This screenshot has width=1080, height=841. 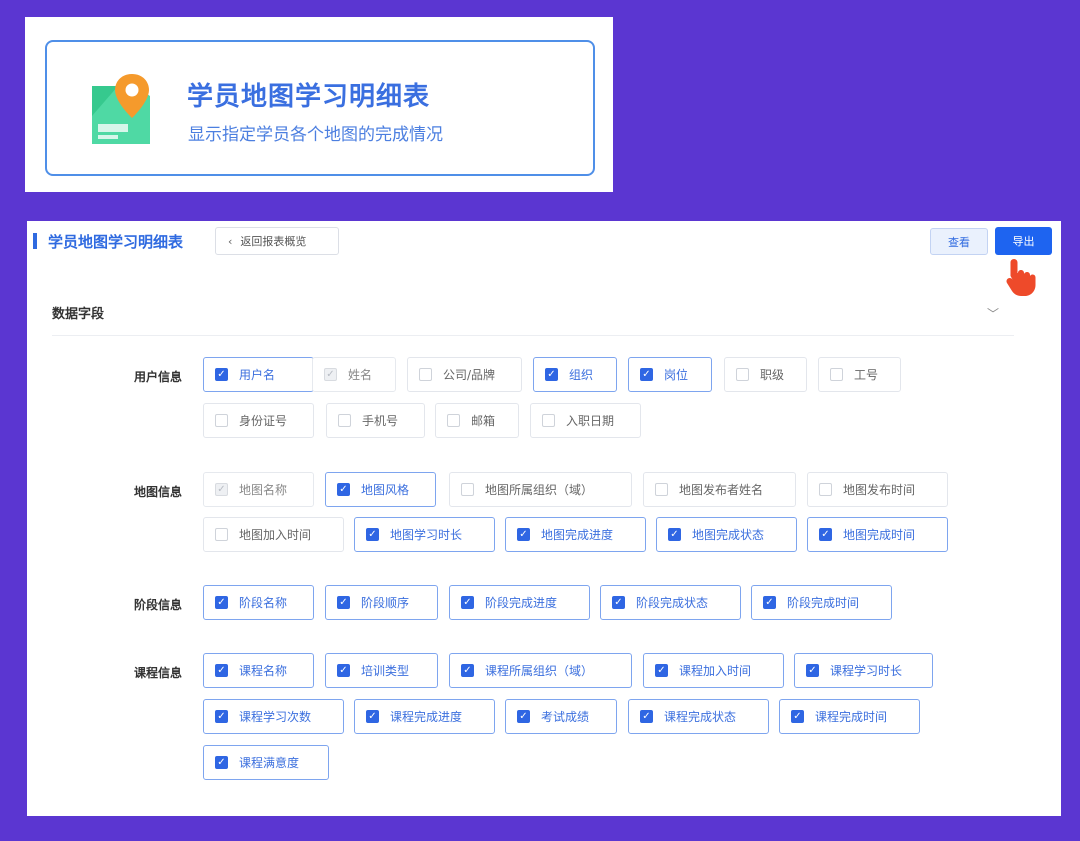 What do you see at coordinates (263, 671) in the screenshot?
I see `field-label: 课程名称` at bounding box center [263, 671].